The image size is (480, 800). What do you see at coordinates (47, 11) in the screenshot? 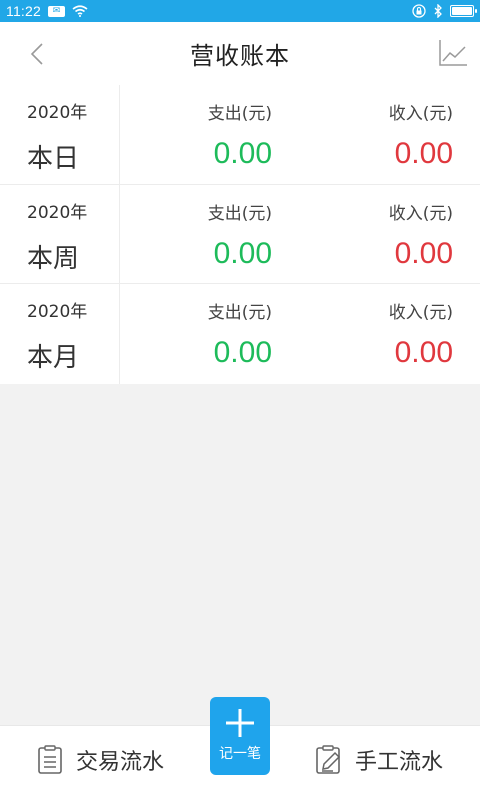
I see `status-left: 11:22 ✉` at bounding box center [47, 11].